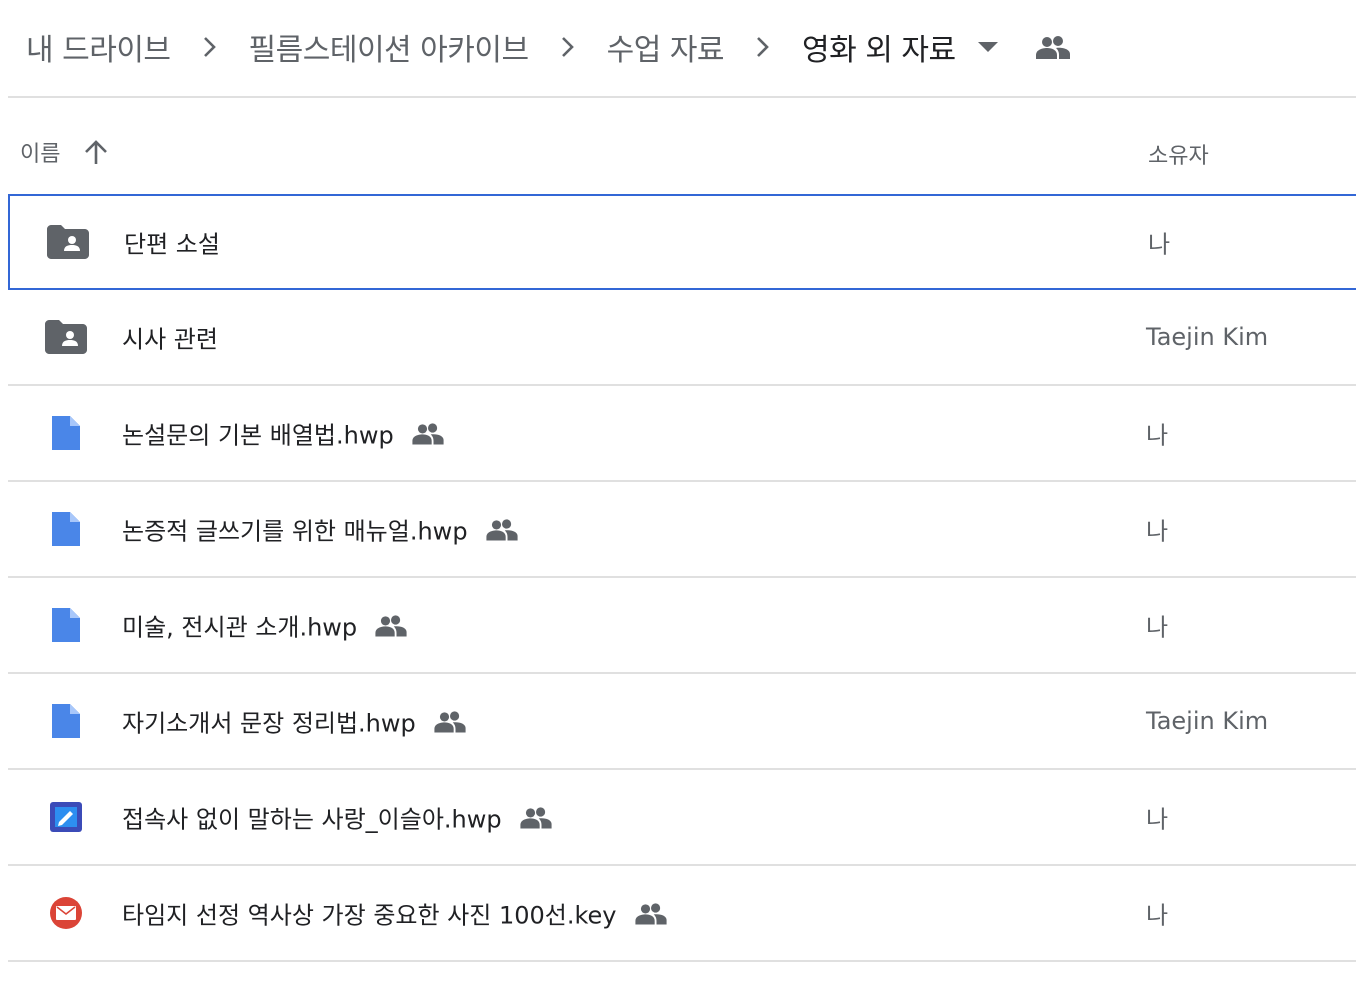  What do you see at coordinates (682, 338) in the screenshot?
I see `file-row: 시사 관련 Taejin Kim` at bounding box center [682, 338].